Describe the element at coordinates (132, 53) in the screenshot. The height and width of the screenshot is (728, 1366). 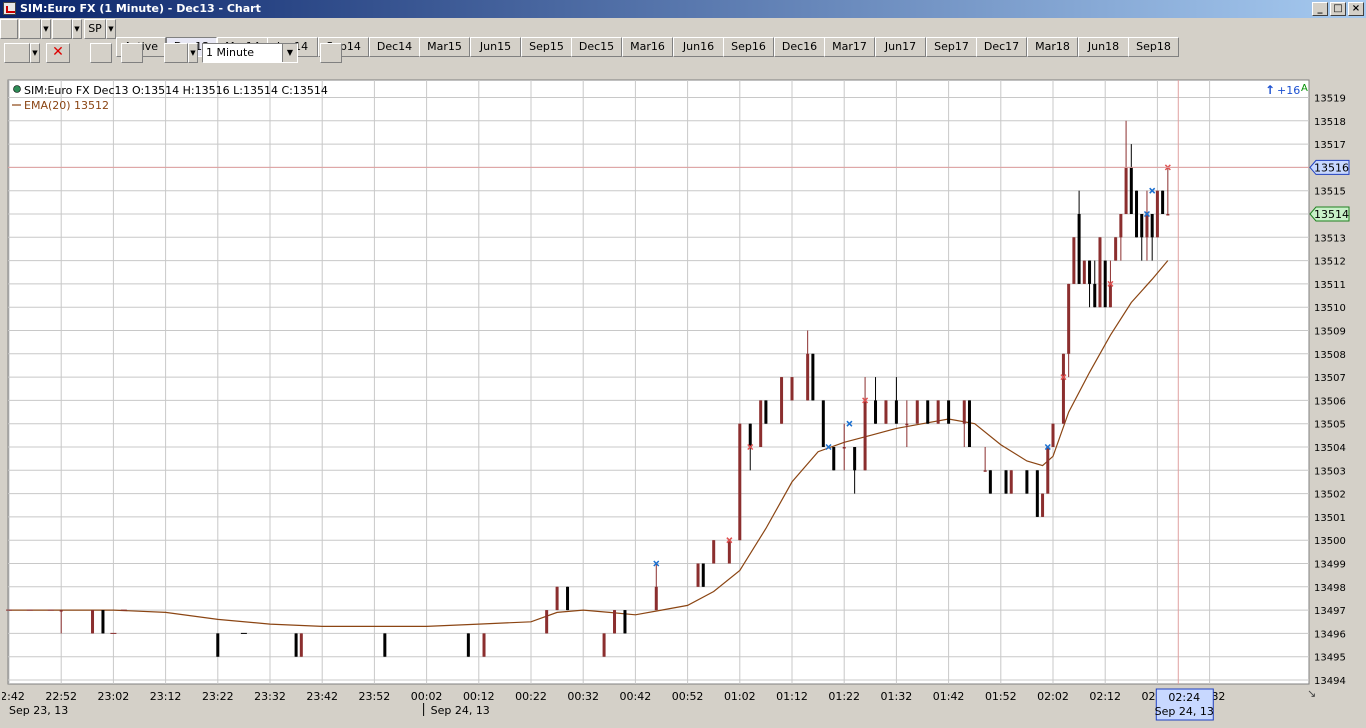
I see `strategies-icon` at that location.